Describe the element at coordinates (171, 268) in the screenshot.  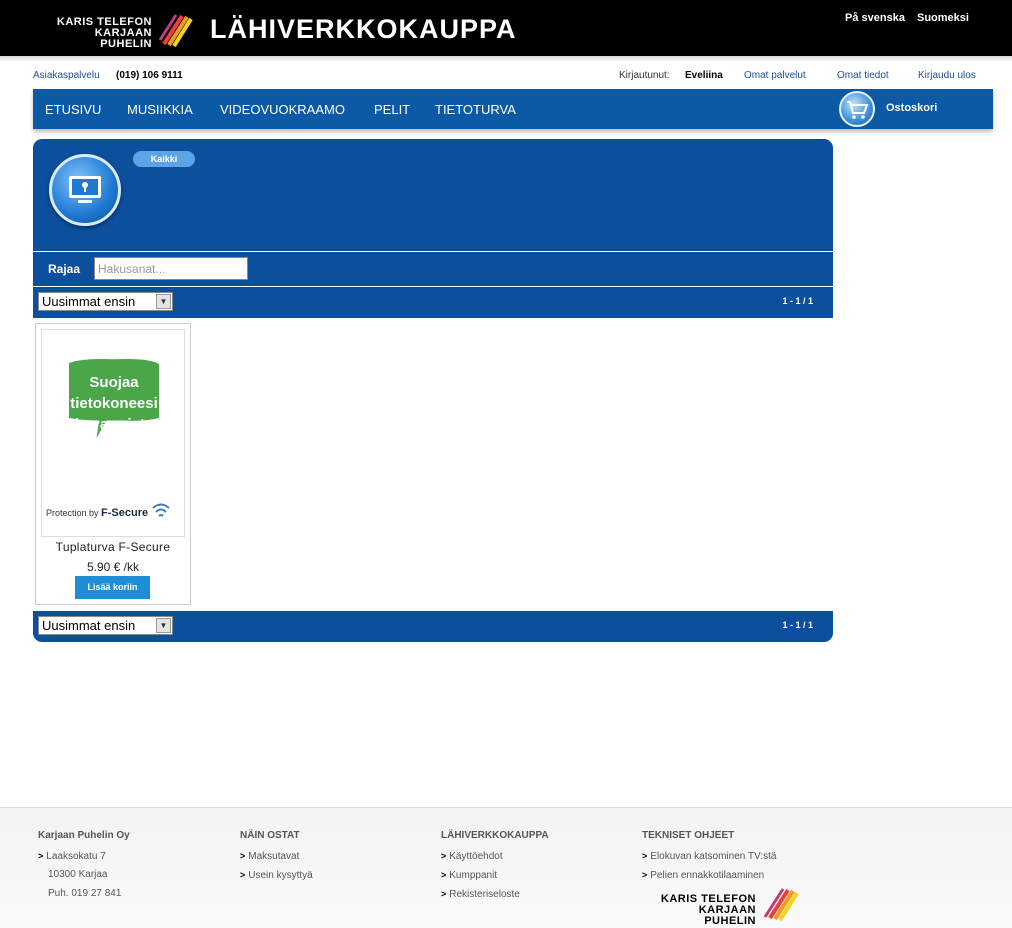
I see `keyword-search-input` at that location.